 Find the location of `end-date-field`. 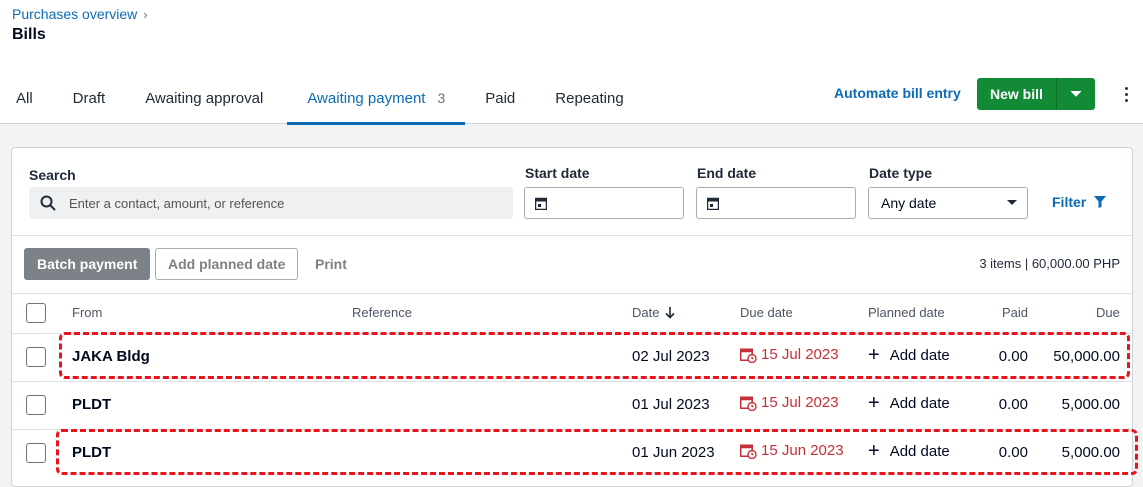

end-date-field is located at coordinates (776, 203).